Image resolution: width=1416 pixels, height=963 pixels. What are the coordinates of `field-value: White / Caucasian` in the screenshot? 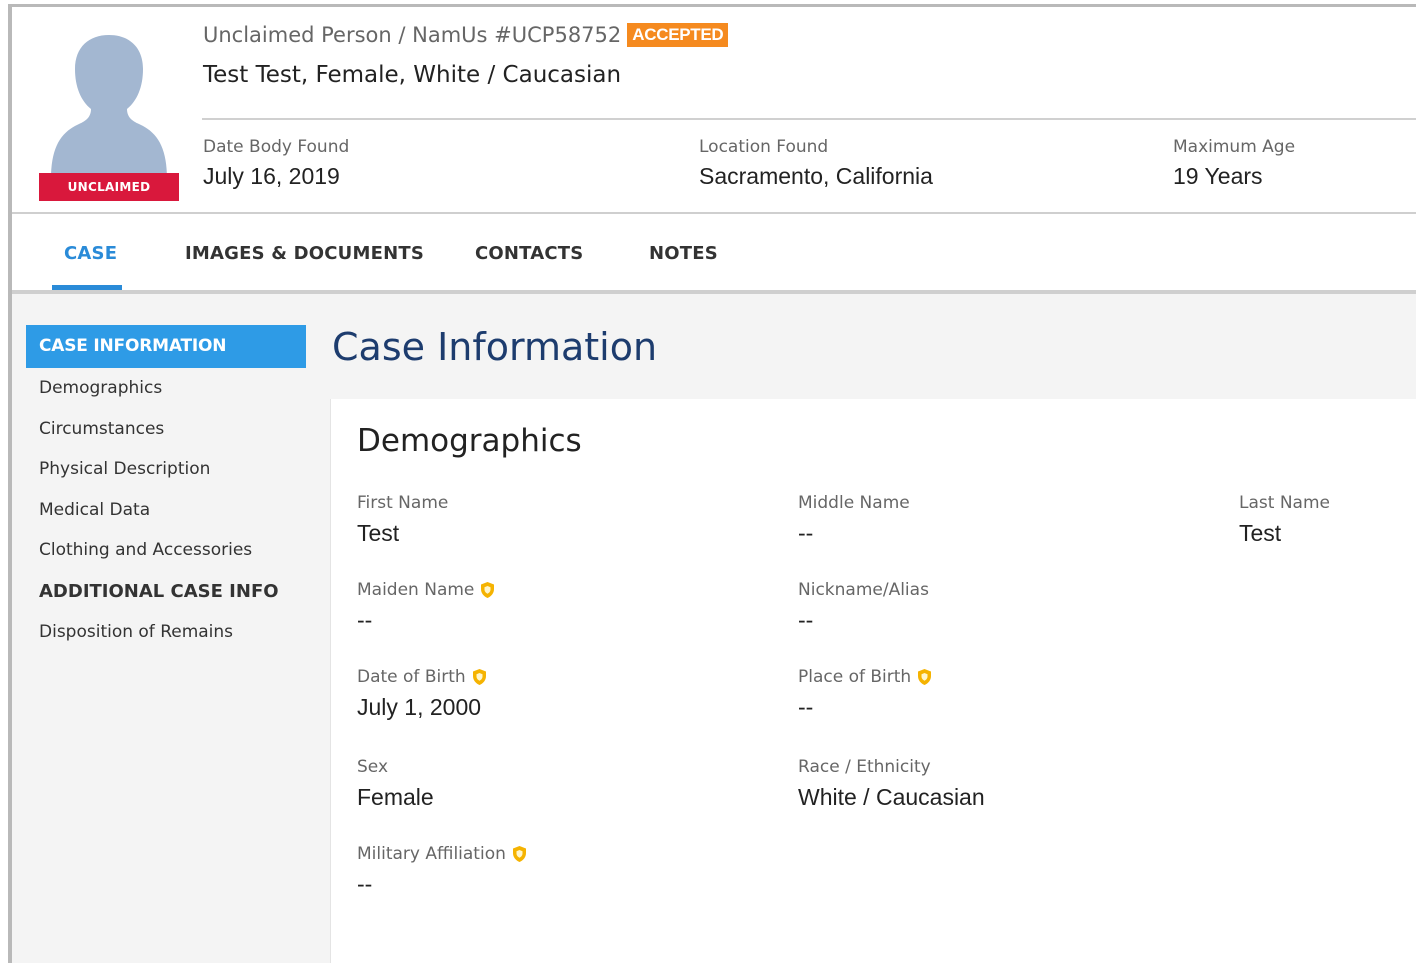 It's located at (891, 797).